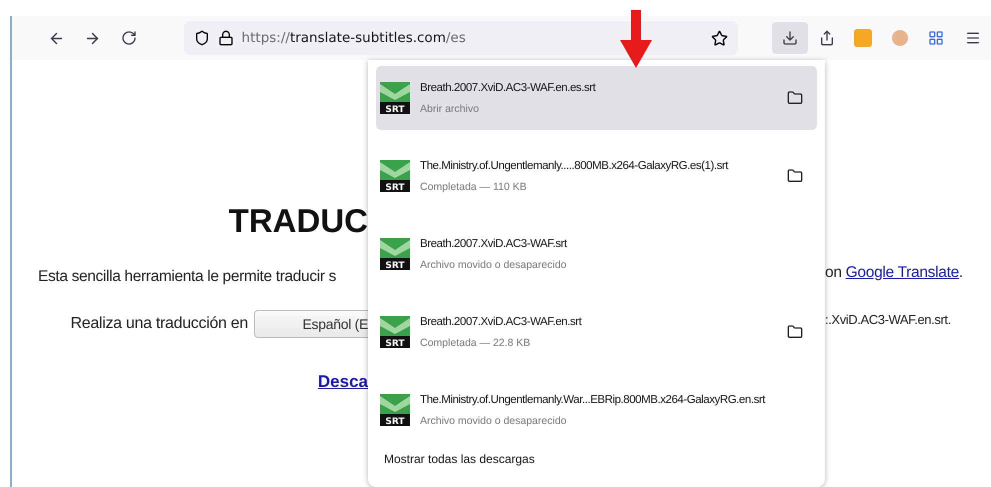 The width and height of the screenshot is (991, 487). I want to click on download-icon, so click(790, 38).